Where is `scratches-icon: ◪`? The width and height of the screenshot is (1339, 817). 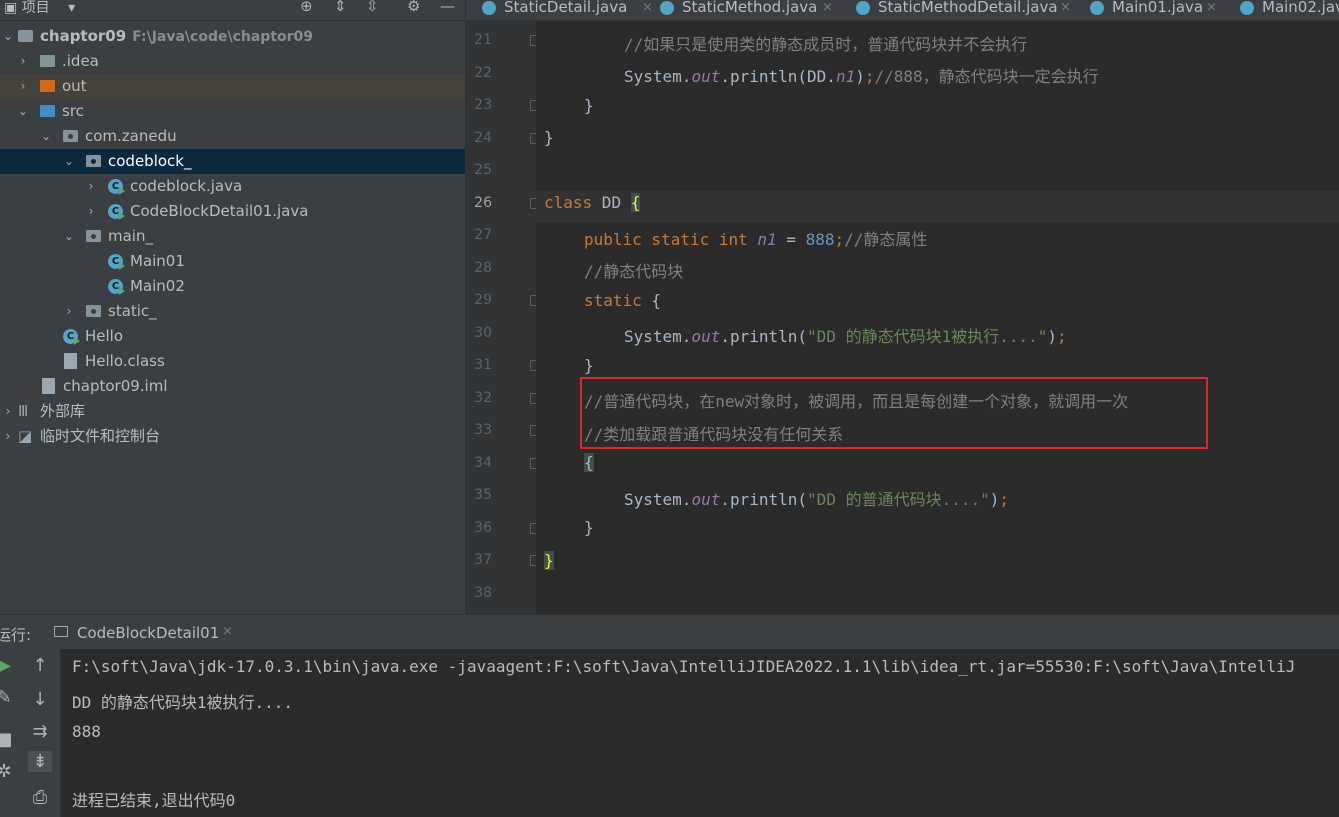
scratches-icon: ◪ is located at coordinates (25, 436).